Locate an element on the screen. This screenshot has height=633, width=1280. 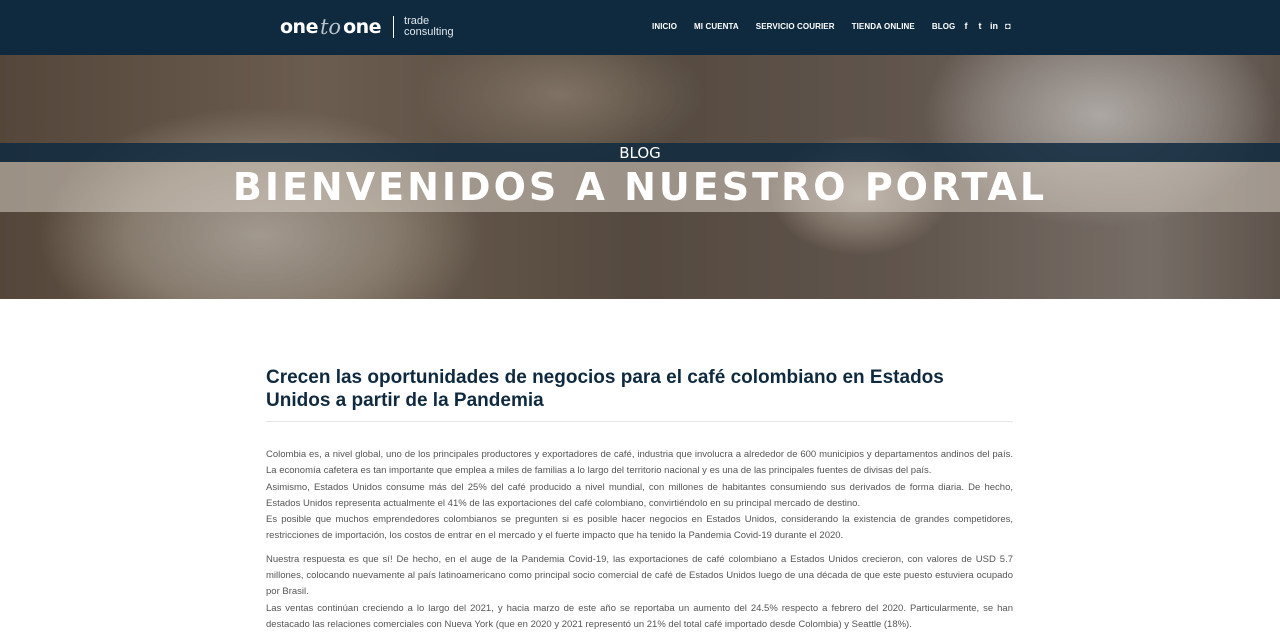
nav-blog: BLOG is located at coordinates (944, 26).